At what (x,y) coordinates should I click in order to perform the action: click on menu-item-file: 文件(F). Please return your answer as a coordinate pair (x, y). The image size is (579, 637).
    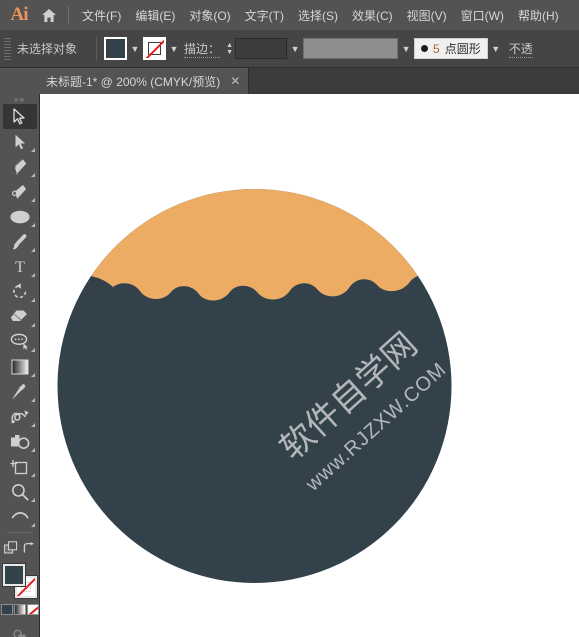
    Looking at the image, I should click on (101, 15).